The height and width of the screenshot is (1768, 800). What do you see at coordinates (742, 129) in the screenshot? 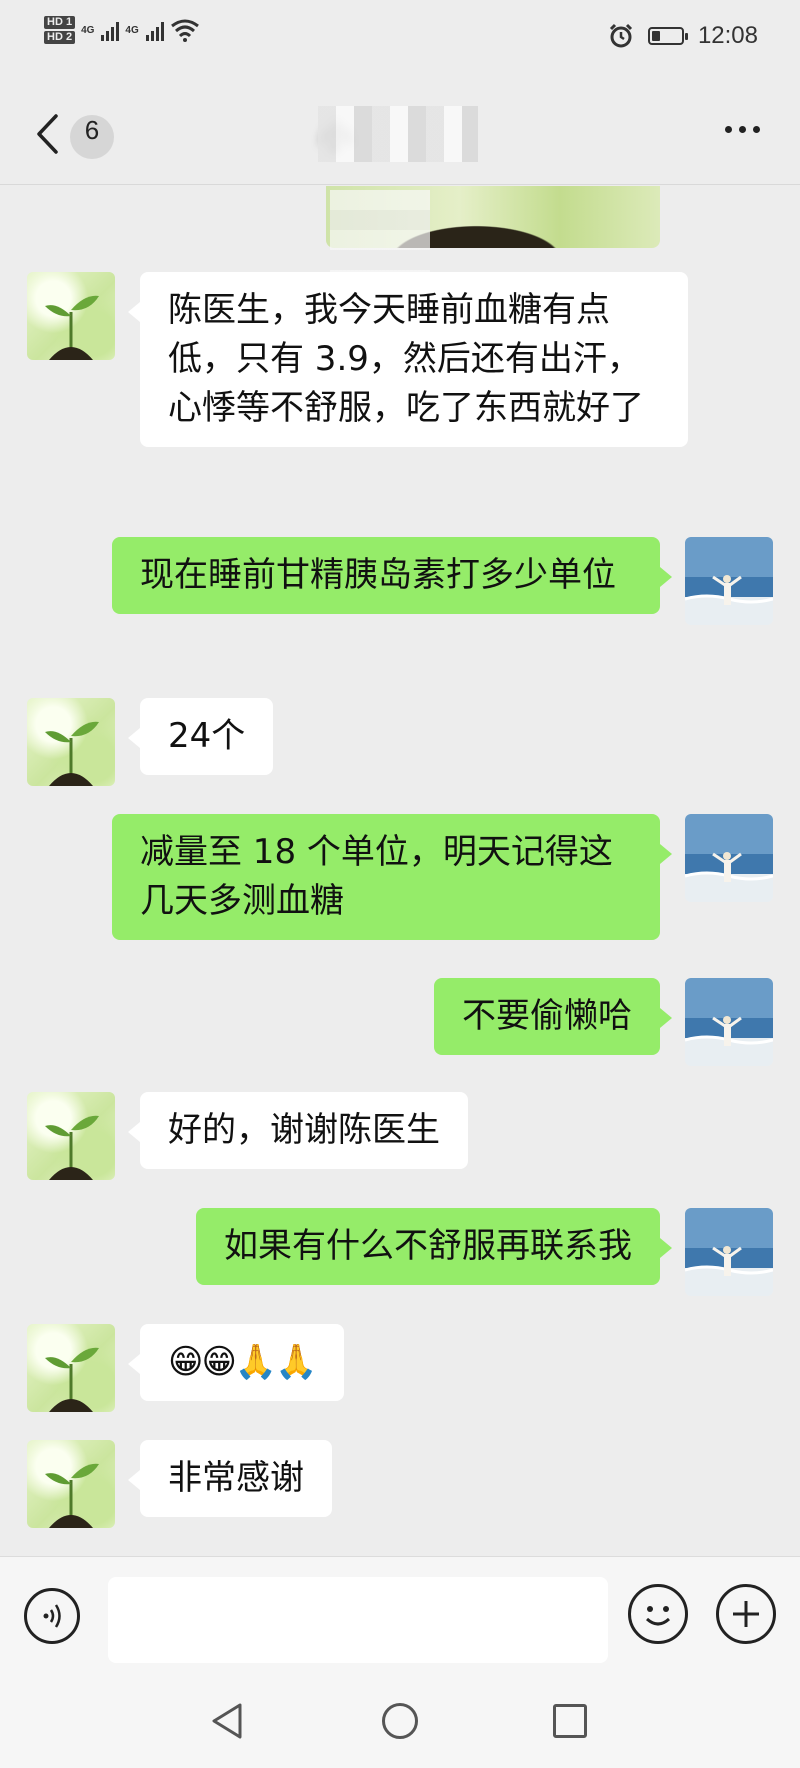
I see `more-dots-icon` at bounding box center [742, 129].